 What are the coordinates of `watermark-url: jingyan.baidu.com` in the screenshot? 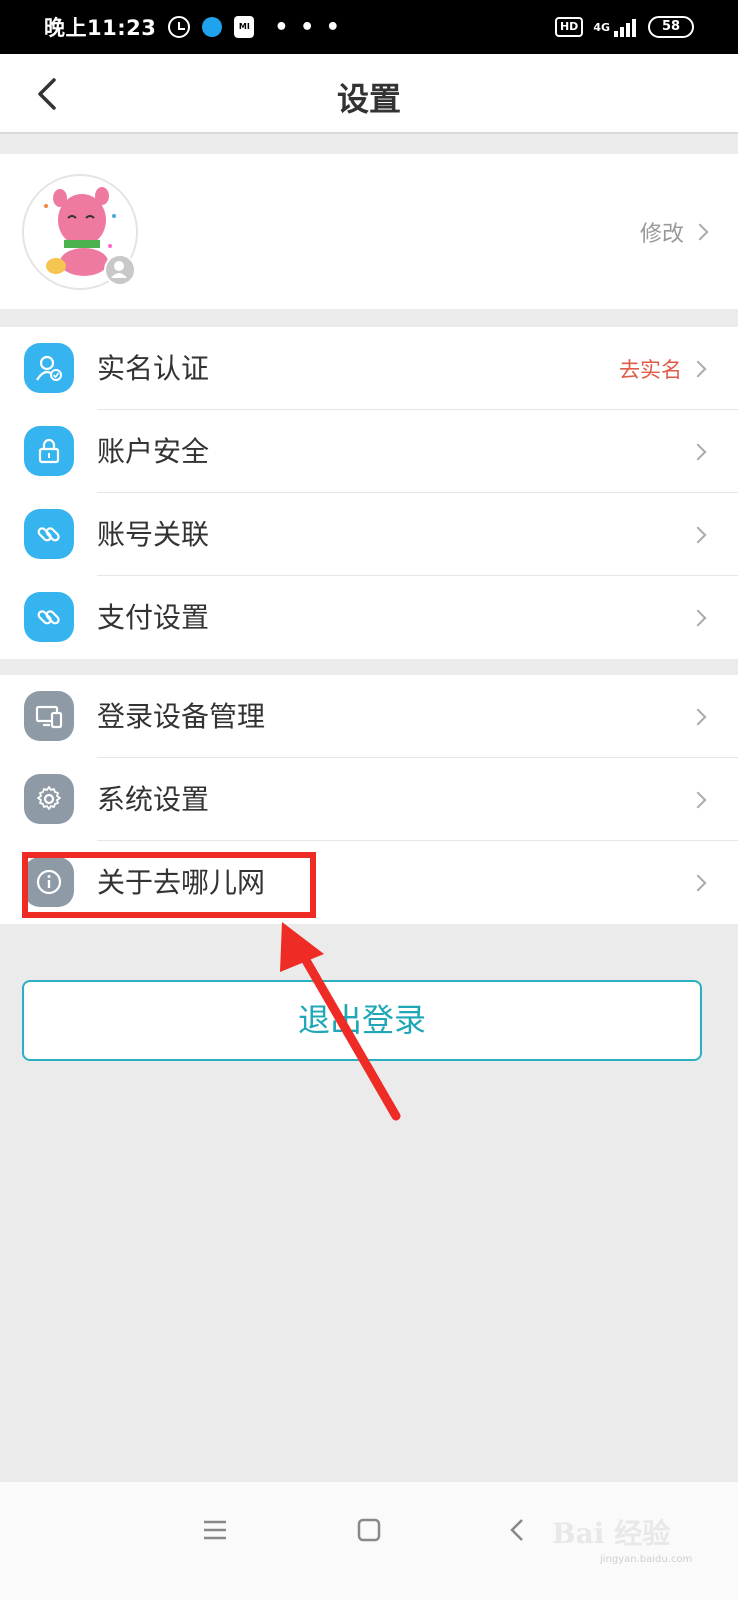 It's located at (646, 1559).